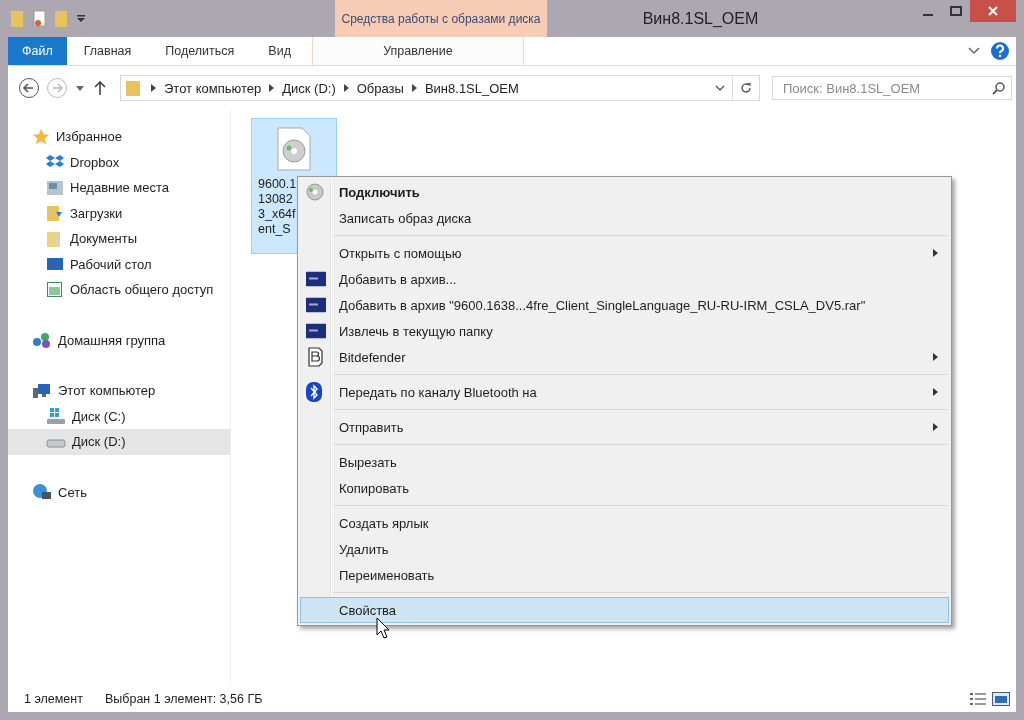 This screenshot has width=1024, height=720. What do you see at coordinates (892, 88) in the screenshot?
I see `search-field: Поиск: Вин8.1SL_OEM` at bounding box center [892, 88].